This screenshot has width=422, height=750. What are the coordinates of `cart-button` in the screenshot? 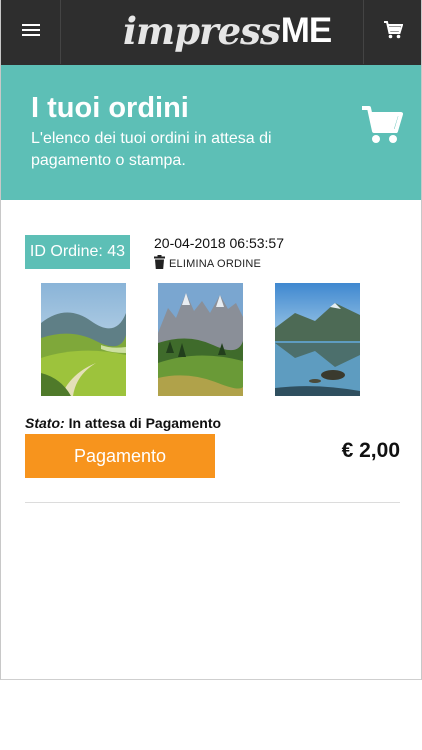 It's located at (392, 32).